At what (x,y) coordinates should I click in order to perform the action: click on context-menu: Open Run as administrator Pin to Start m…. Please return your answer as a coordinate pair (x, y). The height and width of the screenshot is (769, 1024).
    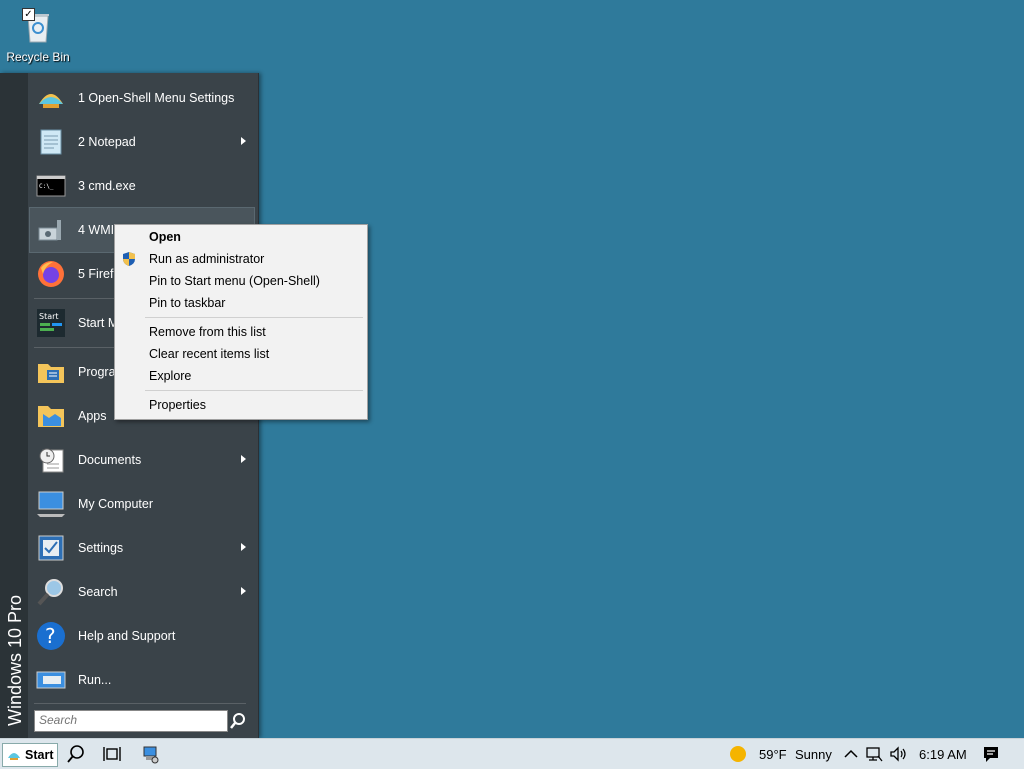
    Looking at the image, I should click on (241, 322).